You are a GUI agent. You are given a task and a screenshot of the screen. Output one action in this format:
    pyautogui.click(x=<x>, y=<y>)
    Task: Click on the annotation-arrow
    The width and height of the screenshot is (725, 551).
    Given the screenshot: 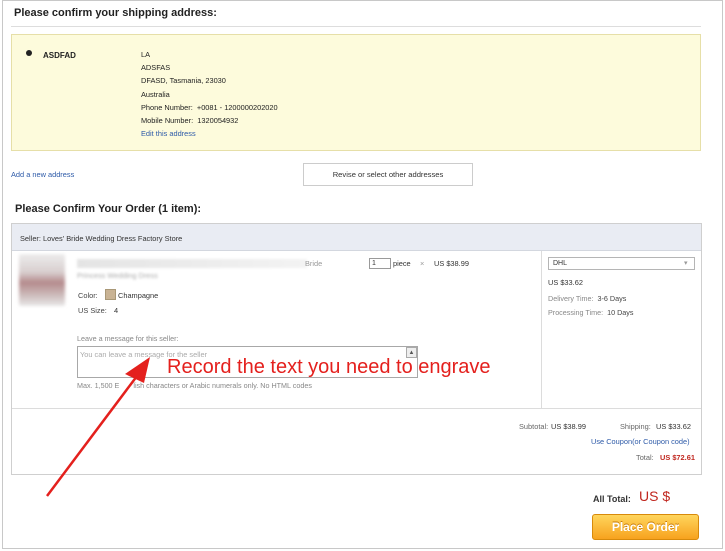 What is the action you would take?
    pyautogui.click(x=98, y=427)
    